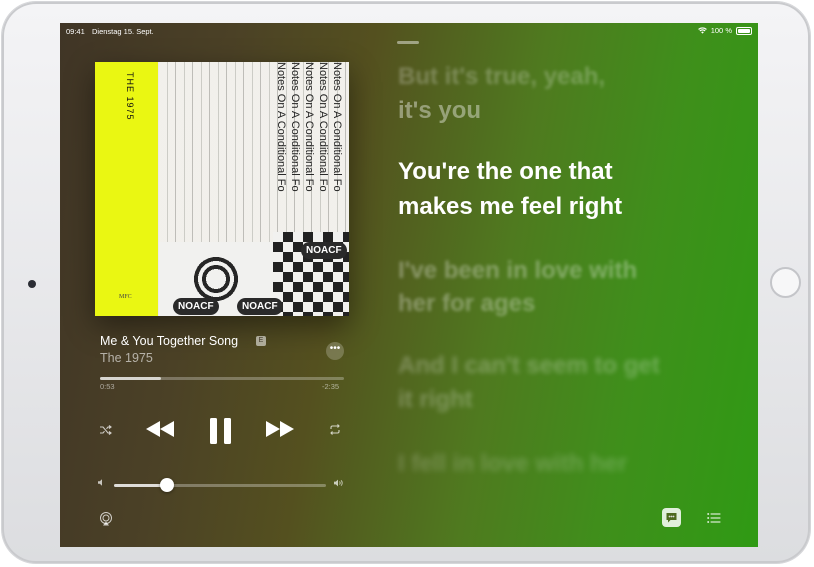  What do you see at coordinates (32, 284) in the screenshot?
I see `front-camera` at bounding box center [32, 284].